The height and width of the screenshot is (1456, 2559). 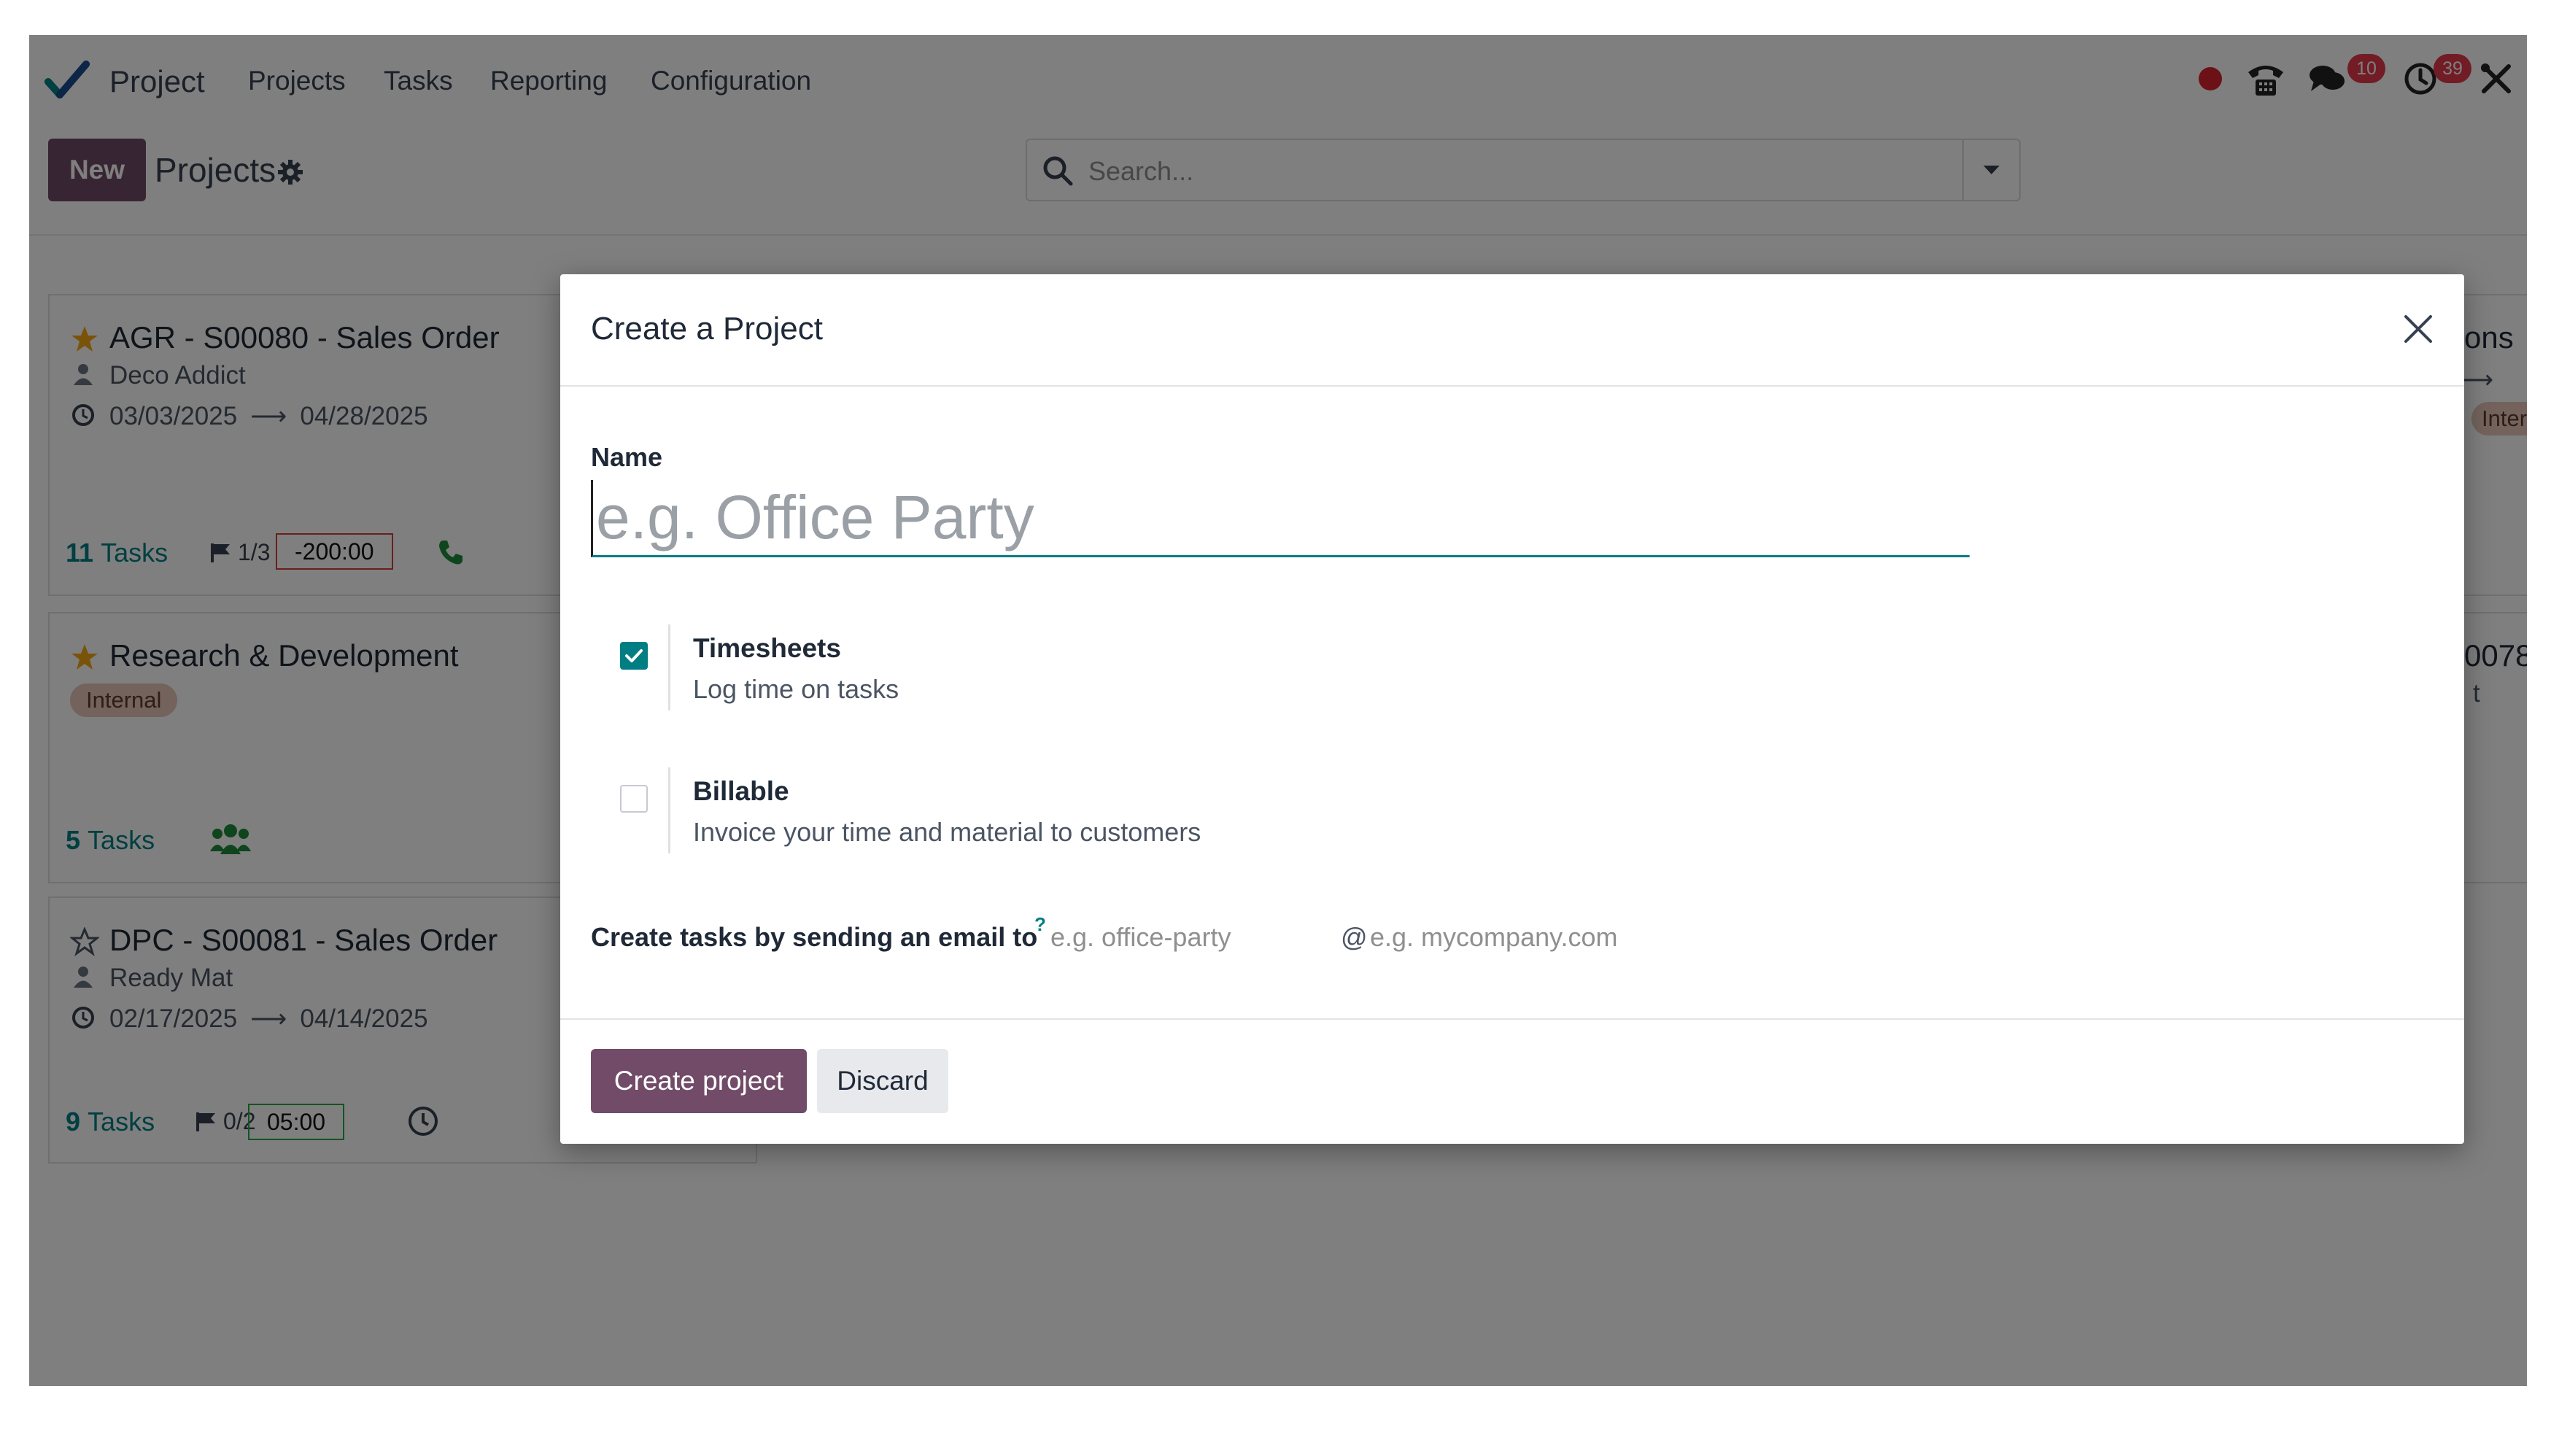 What do you see at coordinates (796, 689) in the screenshot?
I see `timesheets-description: Log time on tasks` at bounding box center [796, 689].